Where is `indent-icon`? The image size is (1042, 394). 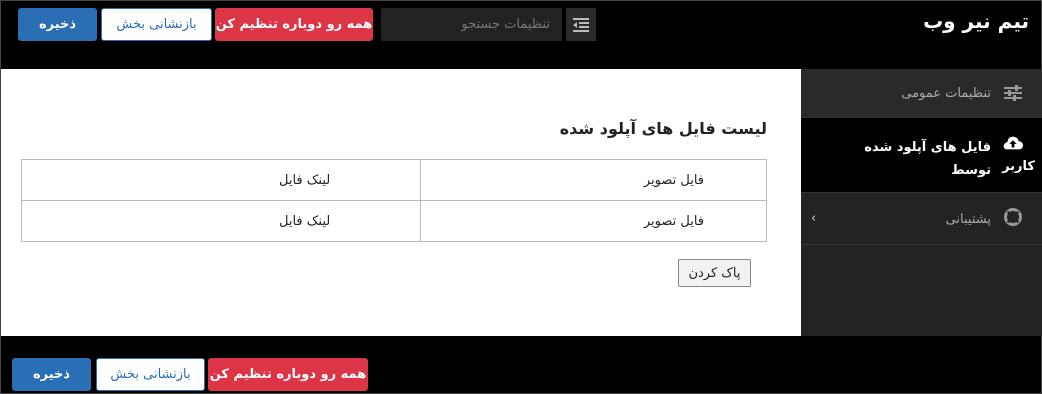 indent-icon is located at coordinates (581, 24).